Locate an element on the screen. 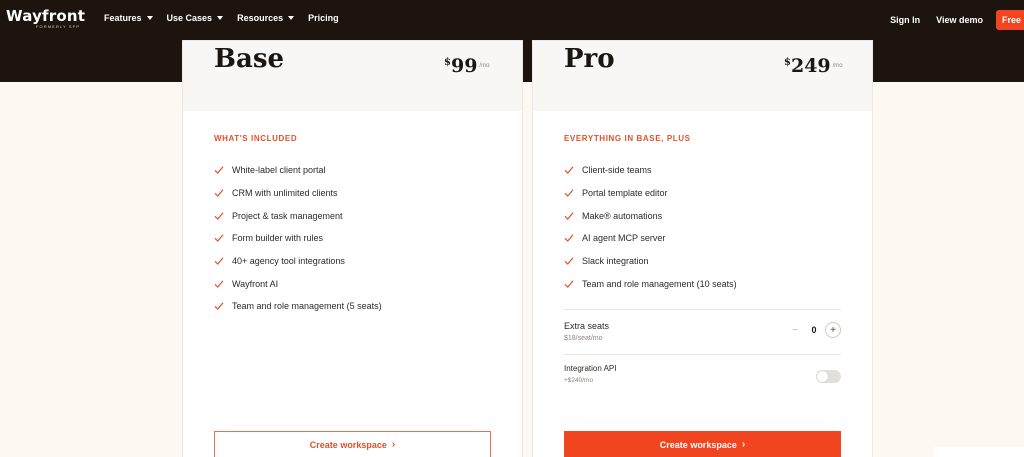 Image resolution: width=1024 pixels, height=457 pixels. feature-item: Portal template editor is located at coordinates (650, 193).